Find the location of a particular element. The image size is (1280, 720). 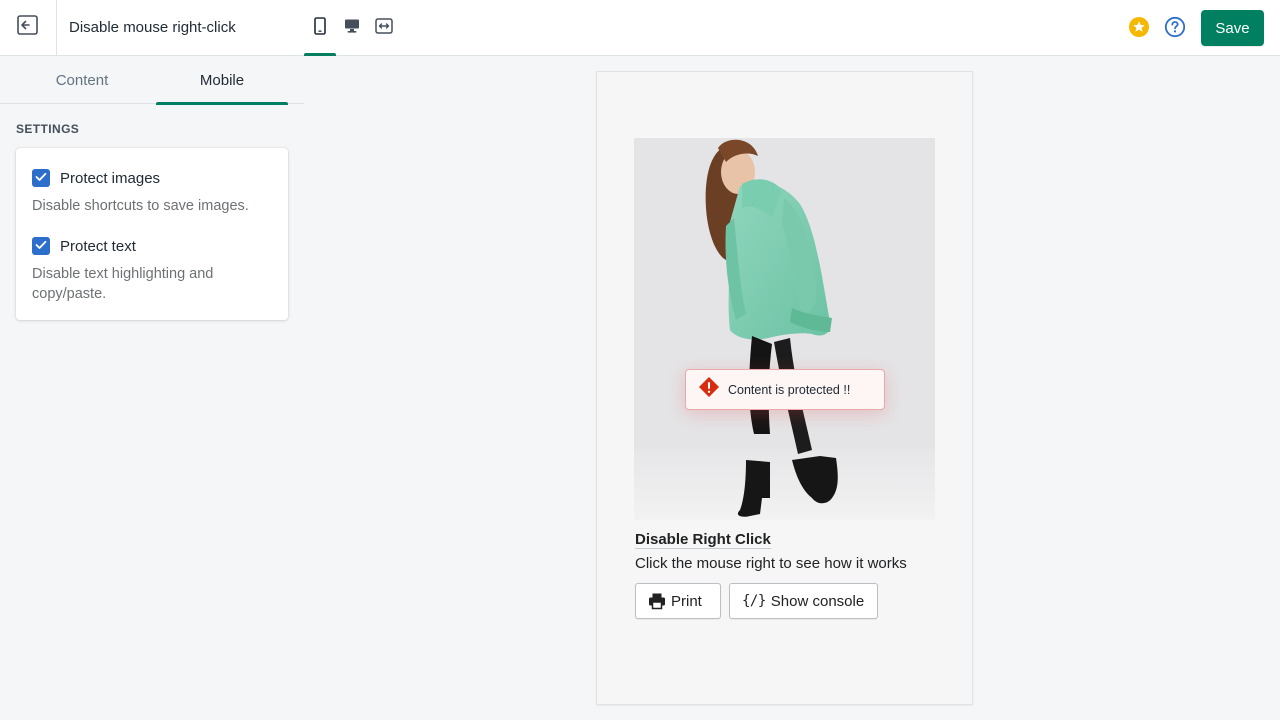

full-width-view-button is located at coordinates (384, 28).